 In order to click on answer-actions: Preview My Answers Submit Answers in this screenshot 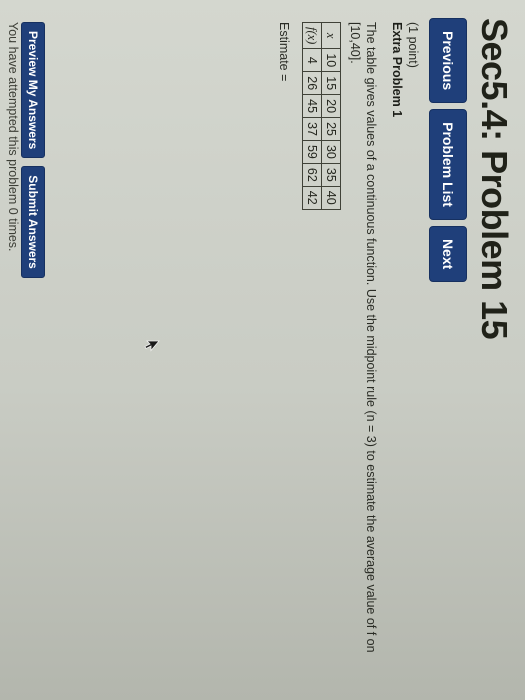, I will do `click(33, 150)`.